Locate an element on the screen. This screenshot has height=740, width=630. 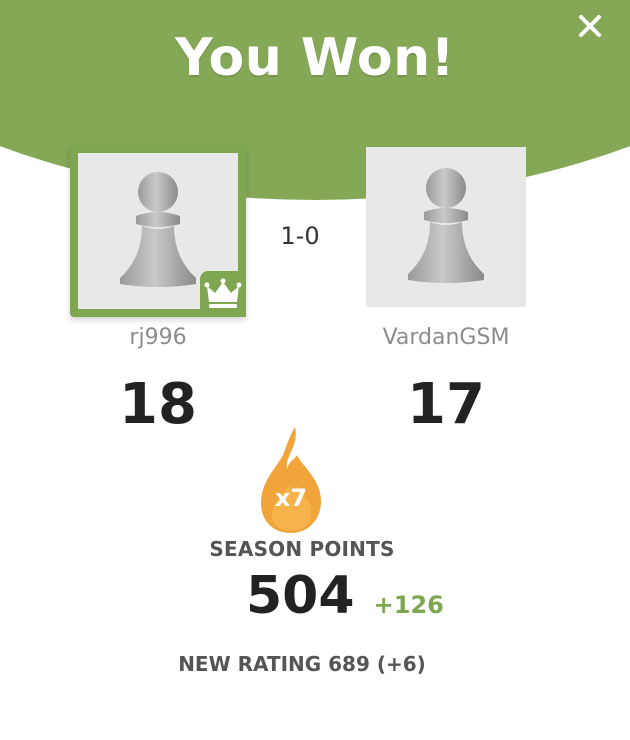
season-points-row: 504 +126 is located at coordinates (345, 598).